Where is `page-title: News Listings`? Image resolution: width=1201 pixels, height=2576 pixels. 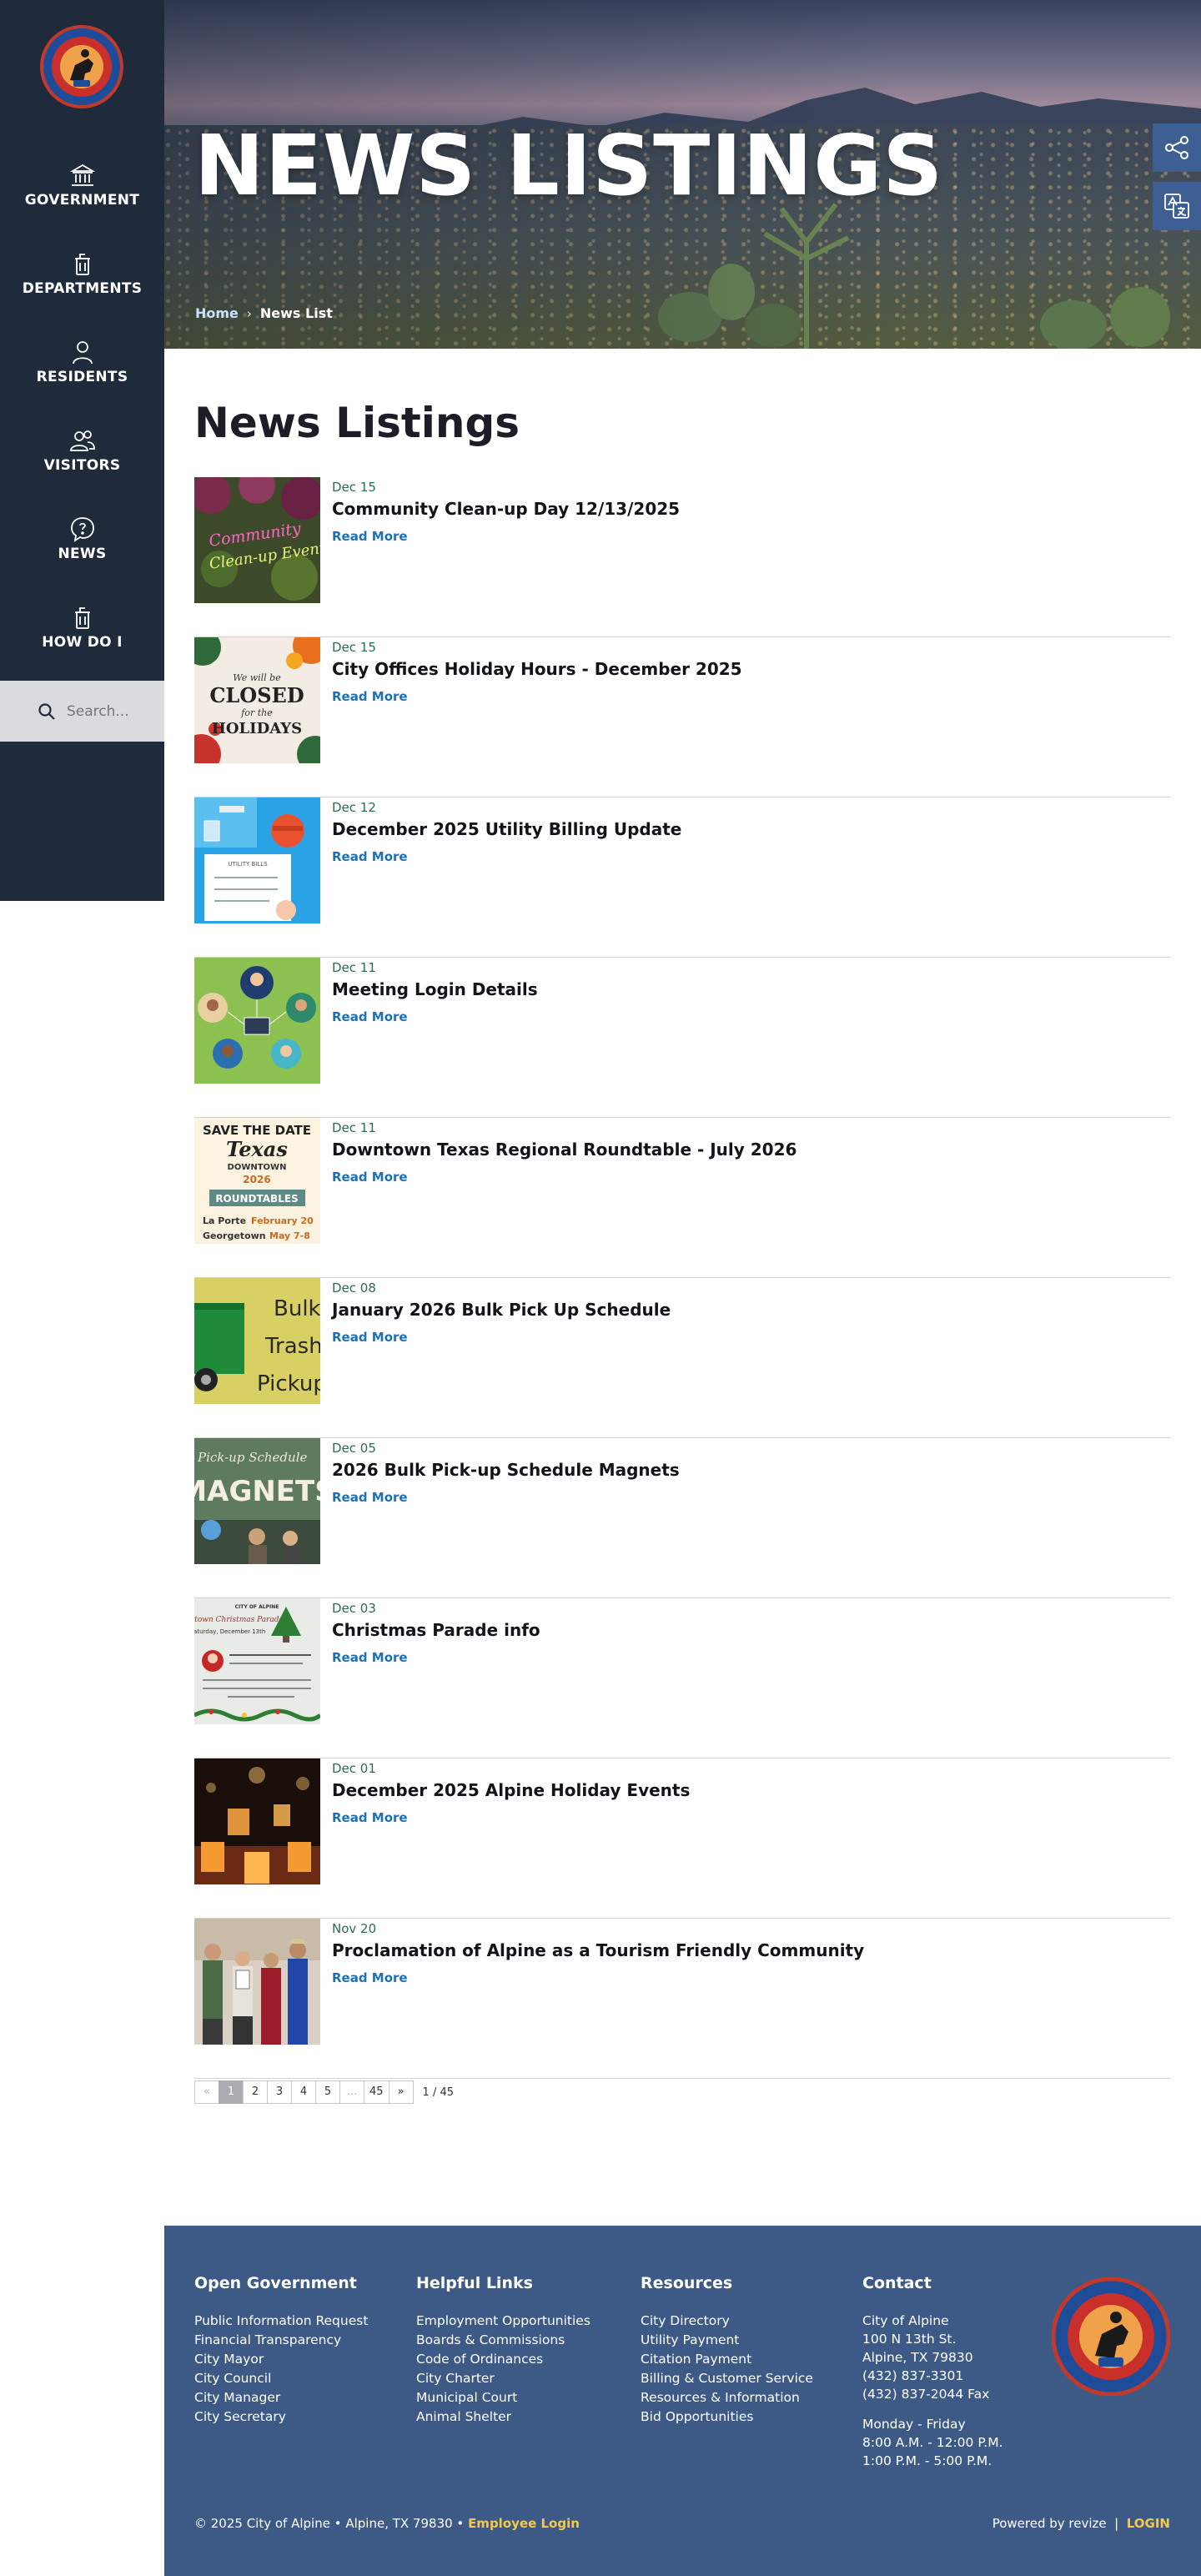 page-title: News Listings is located at coordinates (357, 423).